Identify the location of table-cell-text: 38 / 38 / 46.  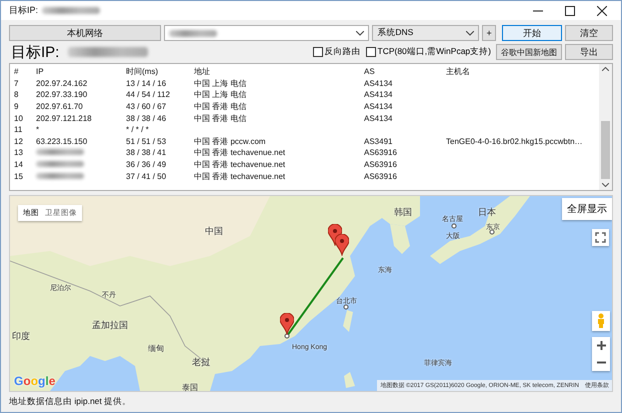
(146, 118).